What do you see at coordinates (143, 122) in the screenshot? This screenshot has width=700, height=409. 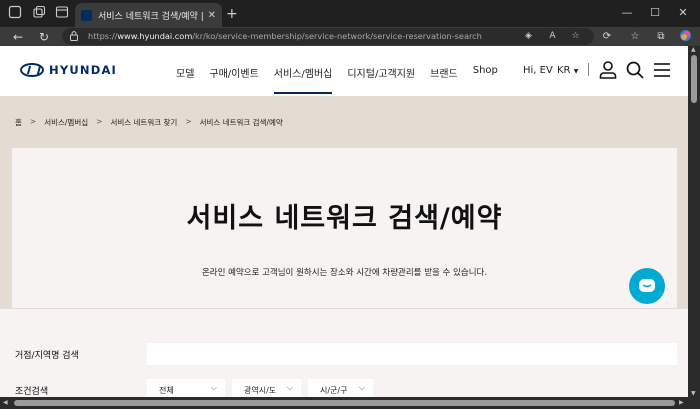 I see `breadcrumb-service-network: 서비스 네트워크 찾기` at bounding box center [143, 122].